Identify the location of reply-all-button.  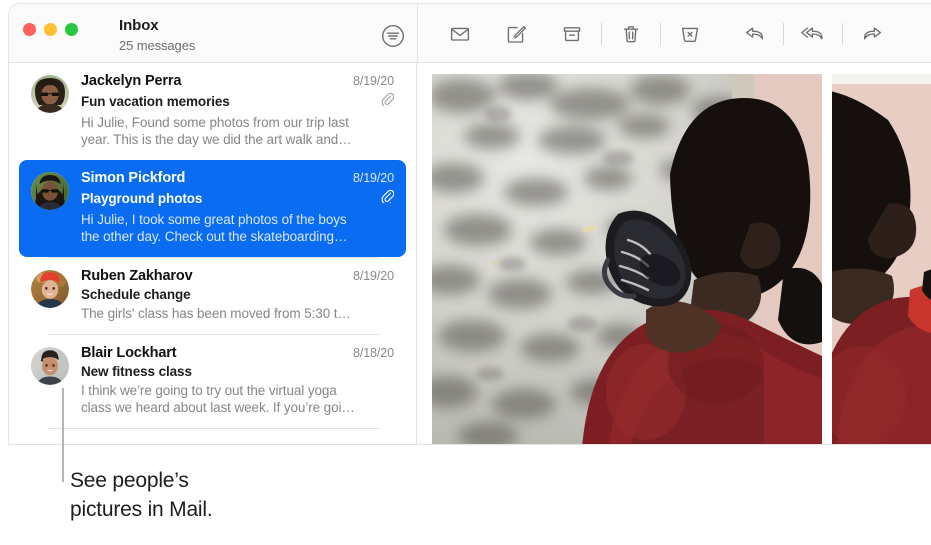
(813, 34).